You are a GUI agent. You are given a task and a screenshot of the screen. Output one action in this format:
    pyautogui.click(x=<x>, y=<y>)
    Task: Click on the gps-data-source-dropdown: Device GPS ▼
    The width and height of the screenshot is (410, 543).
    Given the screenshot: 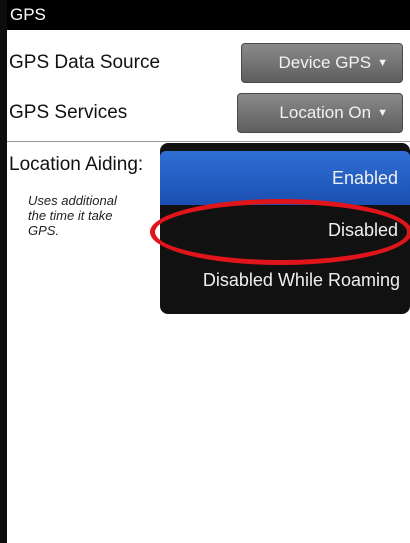 What is the action you would take?
    pyautogui.click(x=322, y=63)
    